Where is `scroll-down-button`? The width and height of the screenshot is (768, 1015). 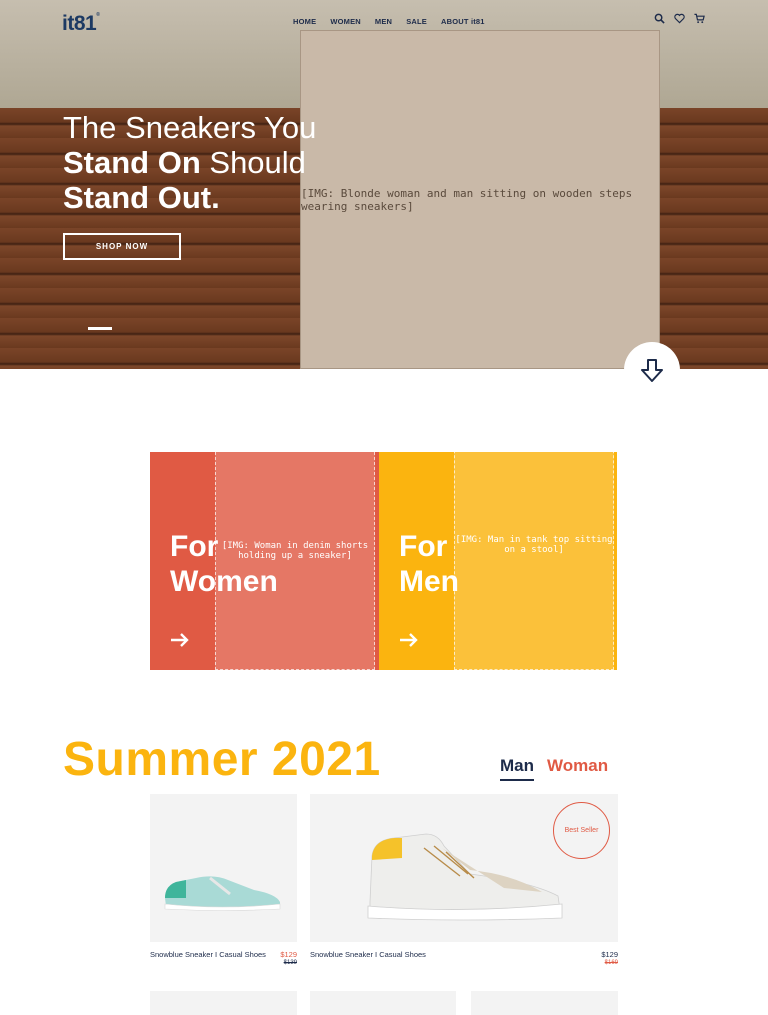
scroll-down-button is located at coordinates (652, 370).